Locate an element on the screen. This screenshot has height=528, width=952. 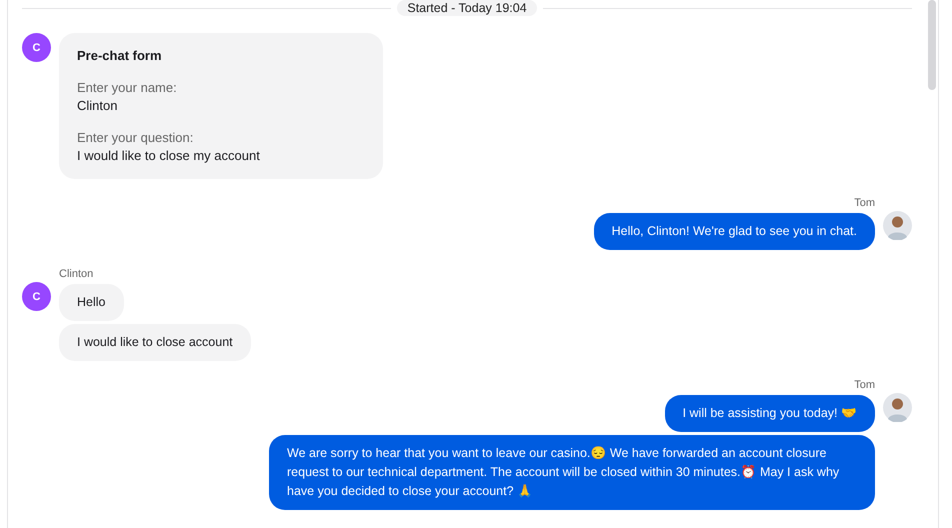
sender-name: Clinton is located at coordinates (76, 274).